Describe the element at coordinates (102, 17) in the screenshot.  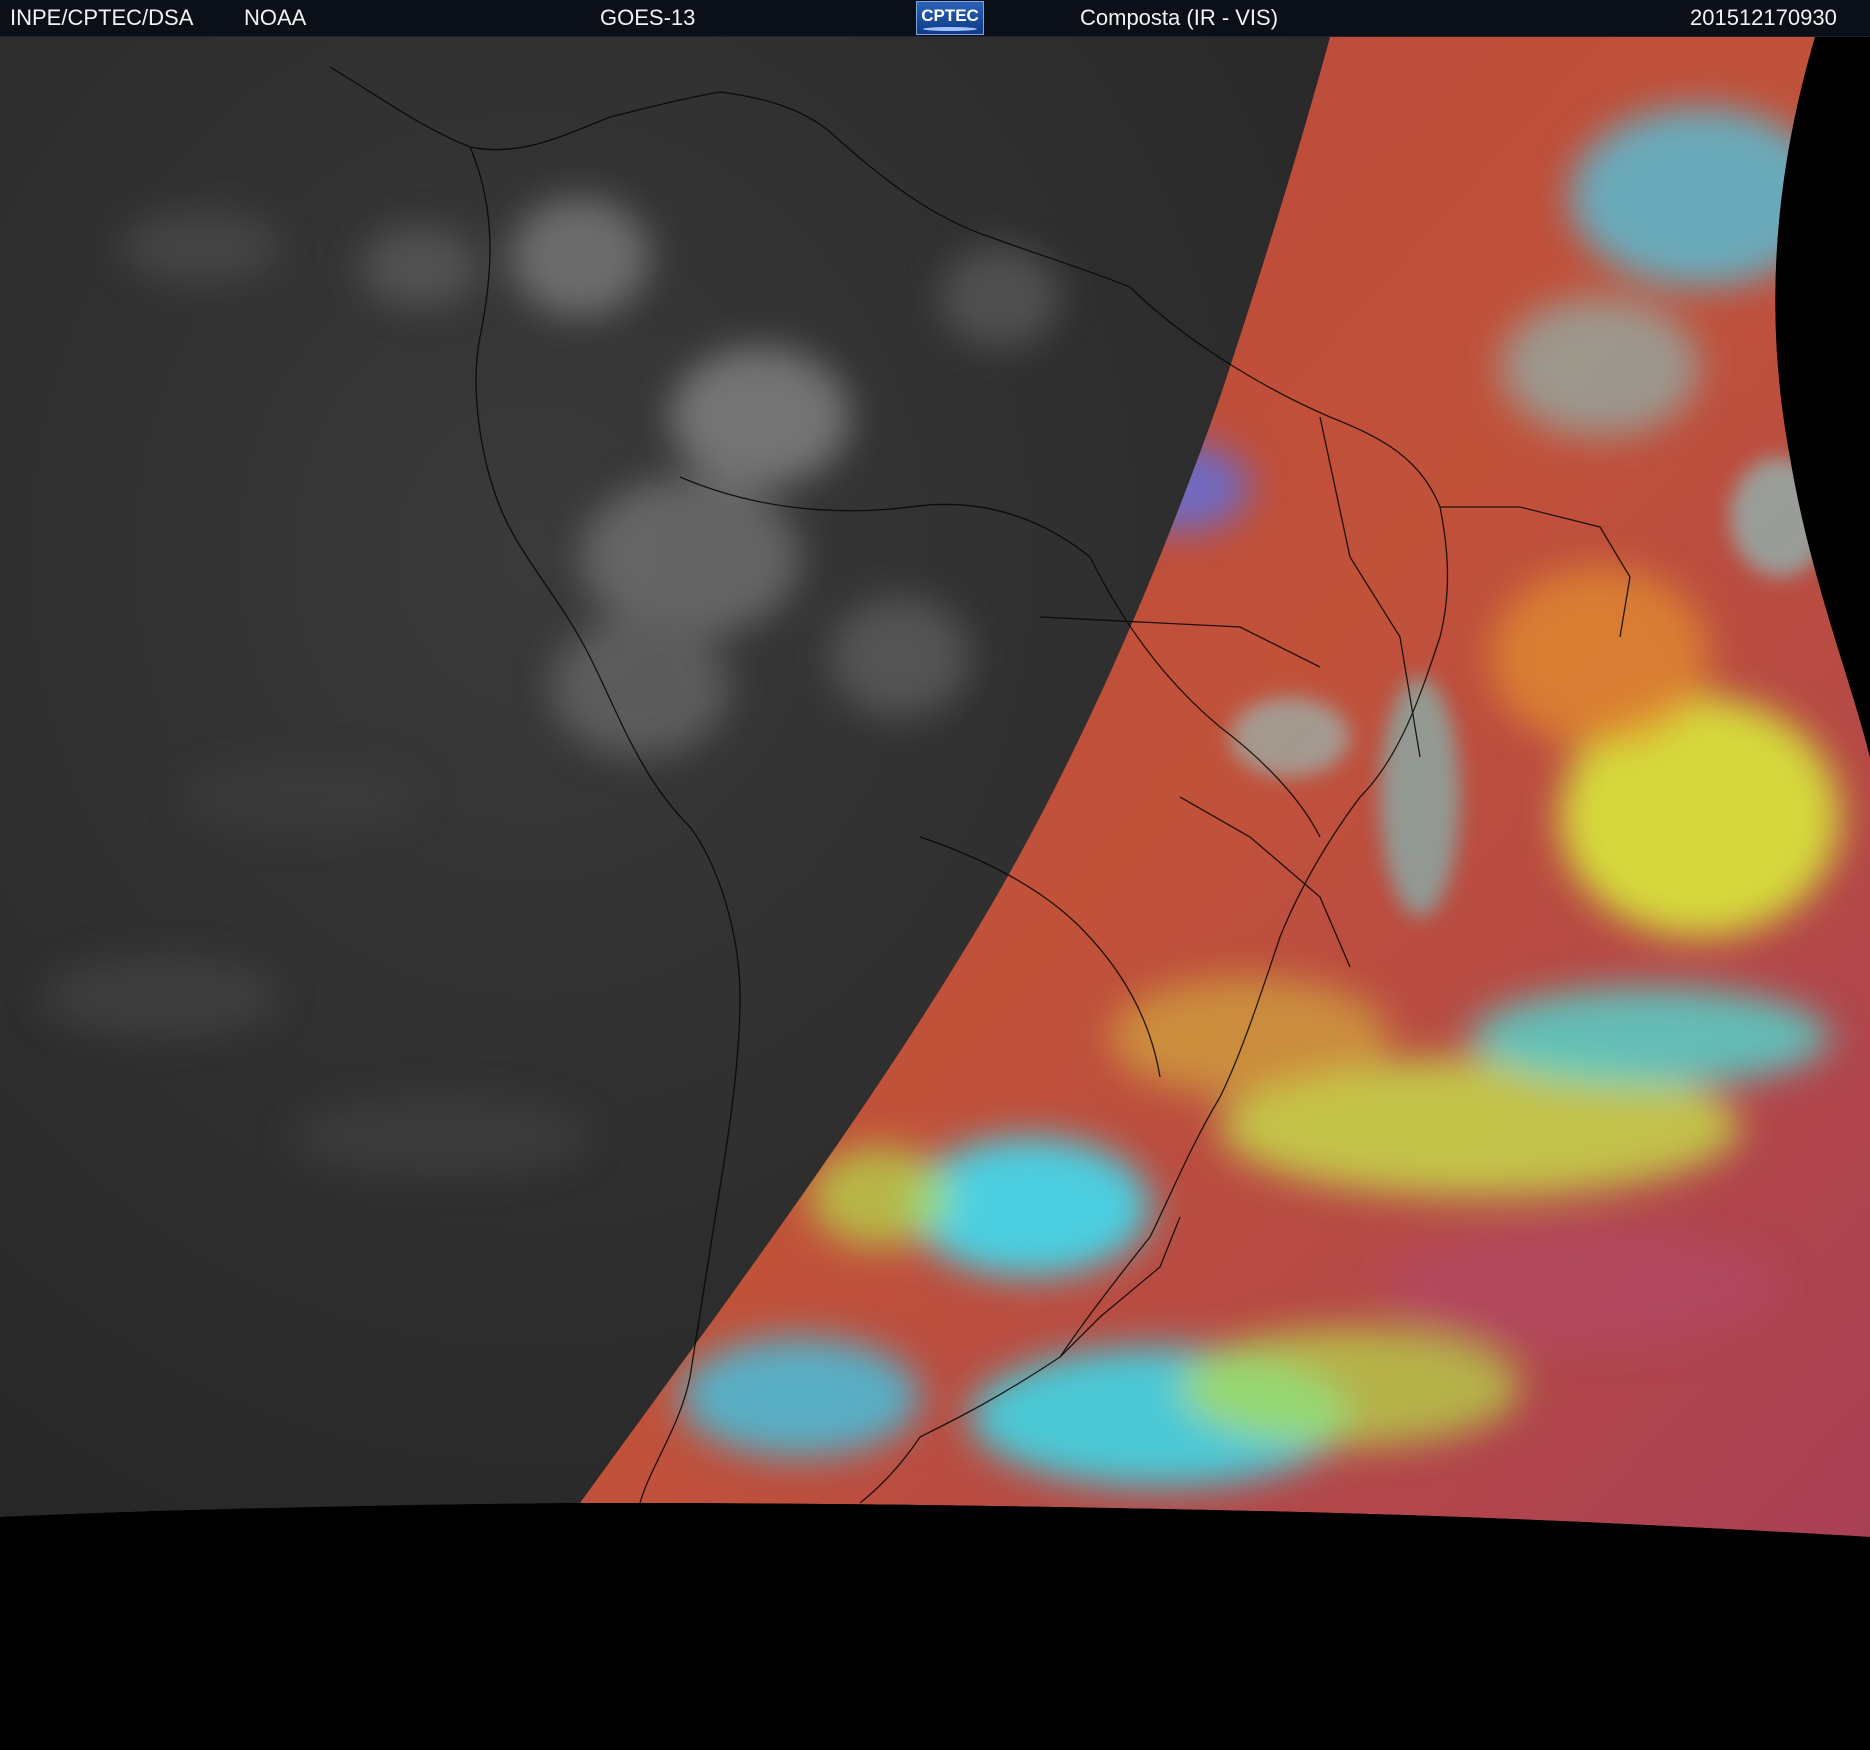
I see `source-label: INPE/CPTEC/DSA` at that location.